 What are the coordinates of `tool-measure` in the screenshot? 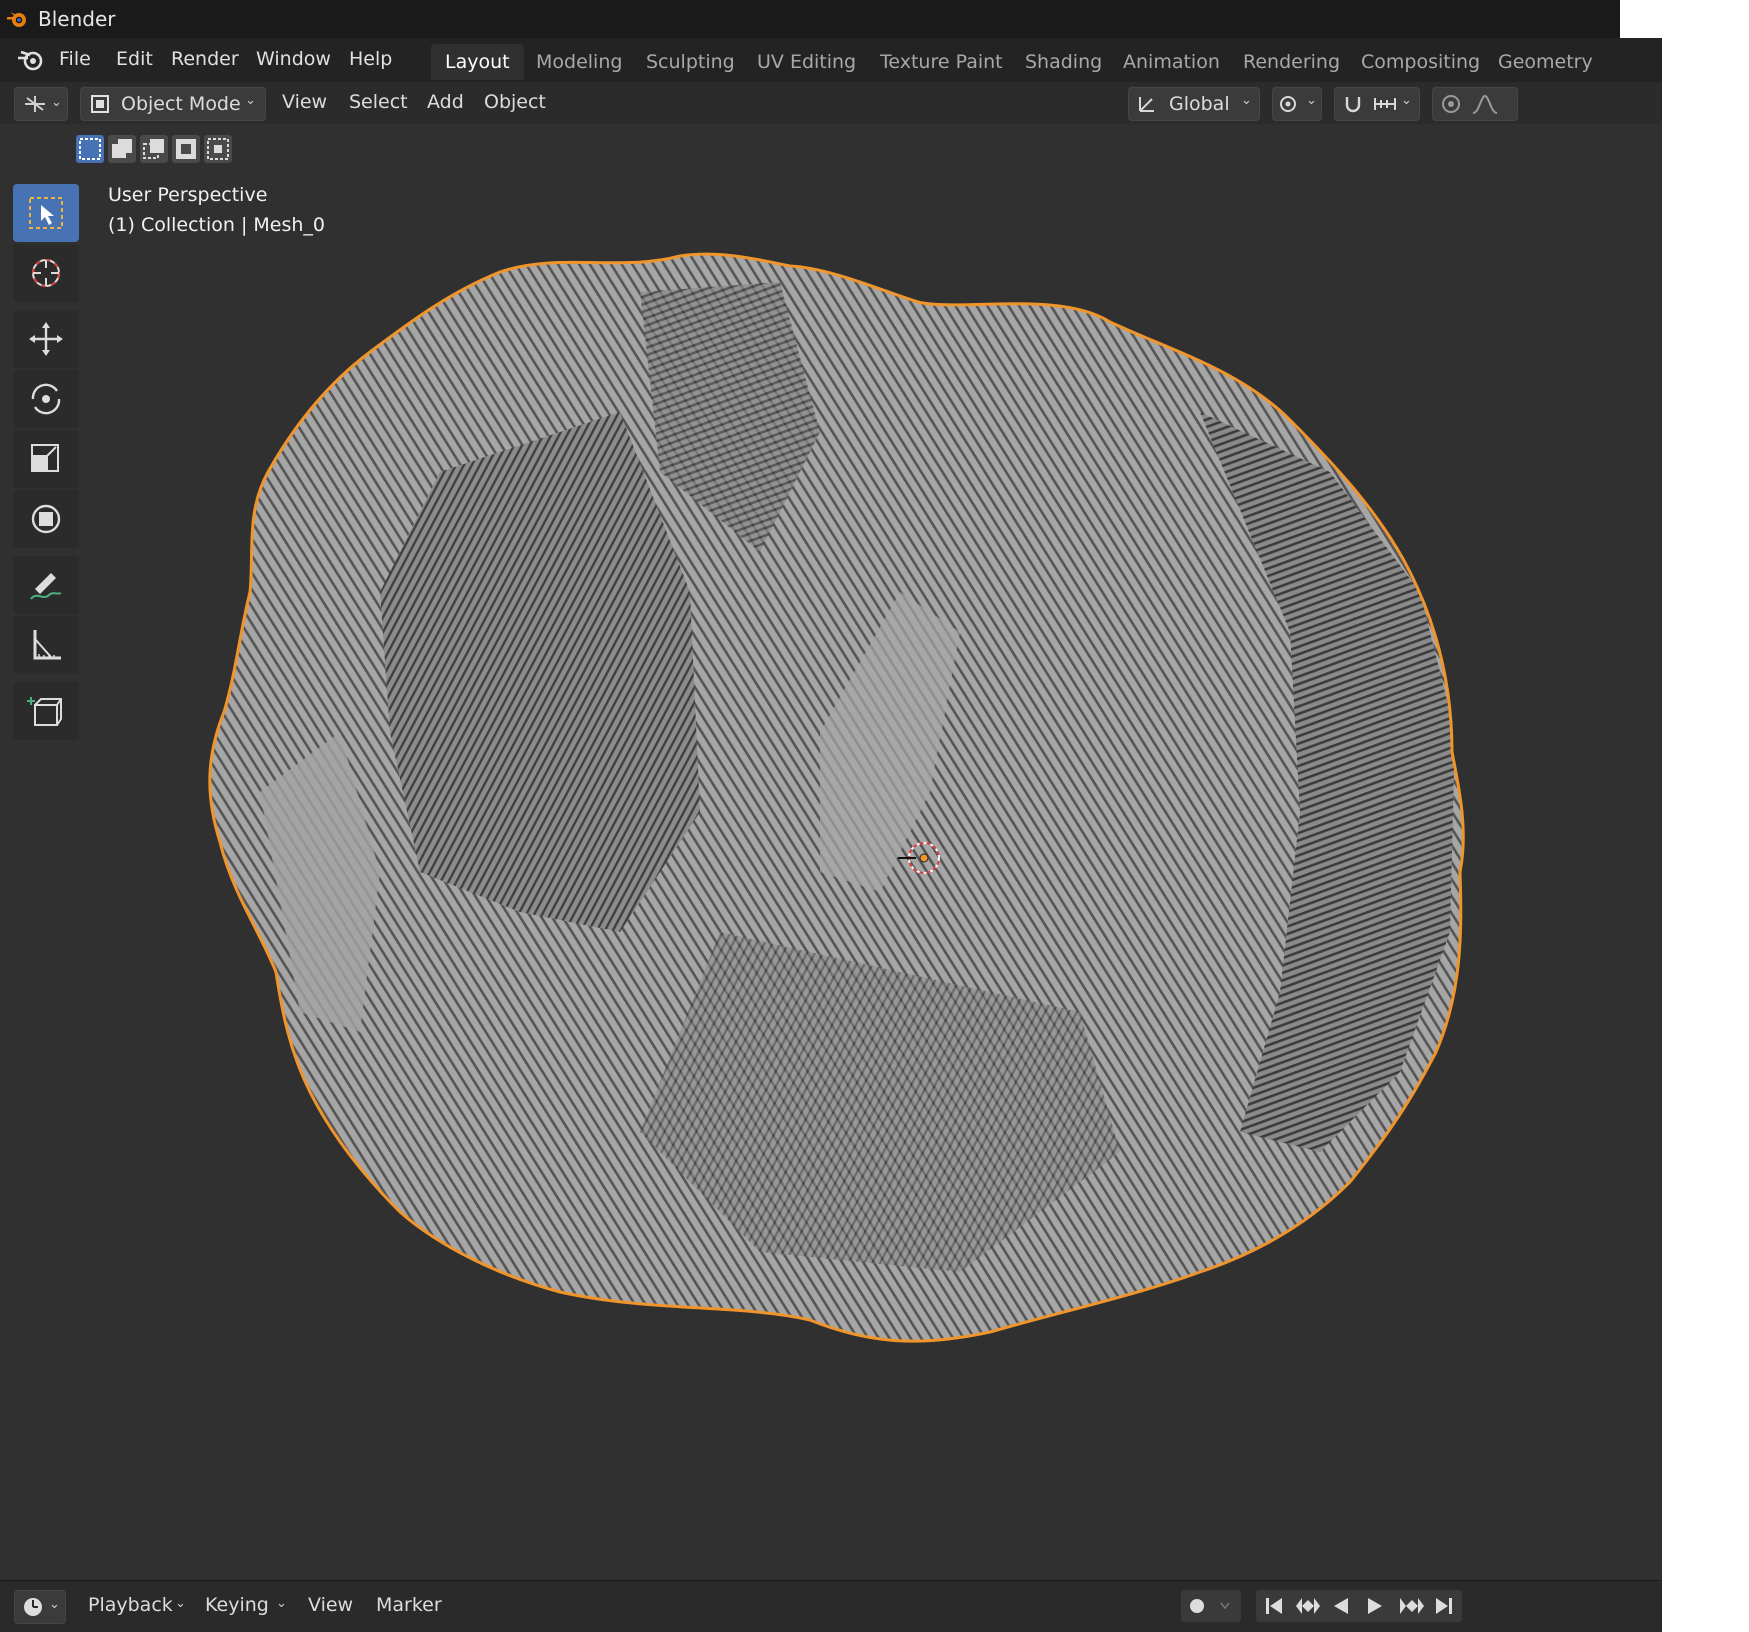 It's located at (46, 645).